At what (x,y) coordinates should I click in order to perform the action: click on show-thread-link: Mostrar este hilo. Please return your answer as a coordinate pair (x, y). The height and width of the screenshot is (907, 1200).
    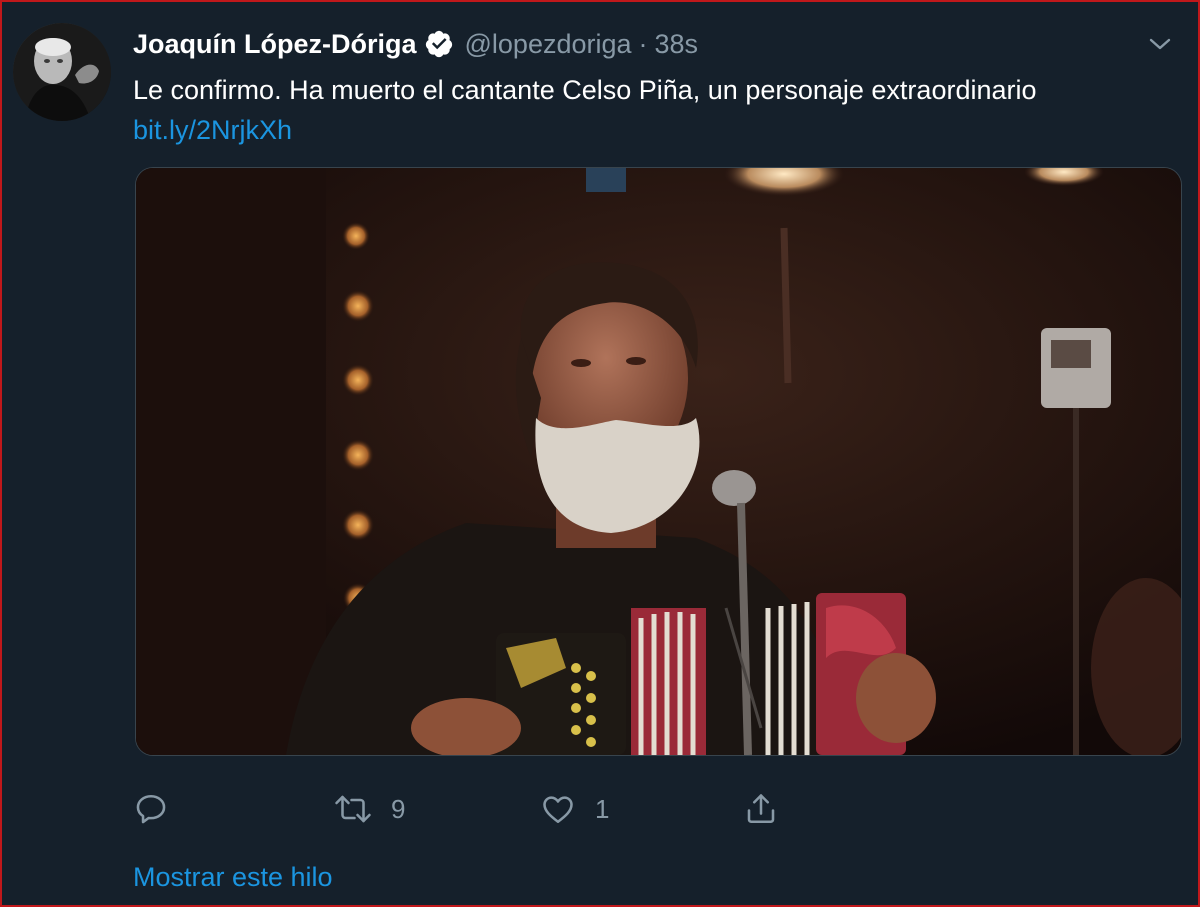
    Looking at the image, I should click on (233, 877).